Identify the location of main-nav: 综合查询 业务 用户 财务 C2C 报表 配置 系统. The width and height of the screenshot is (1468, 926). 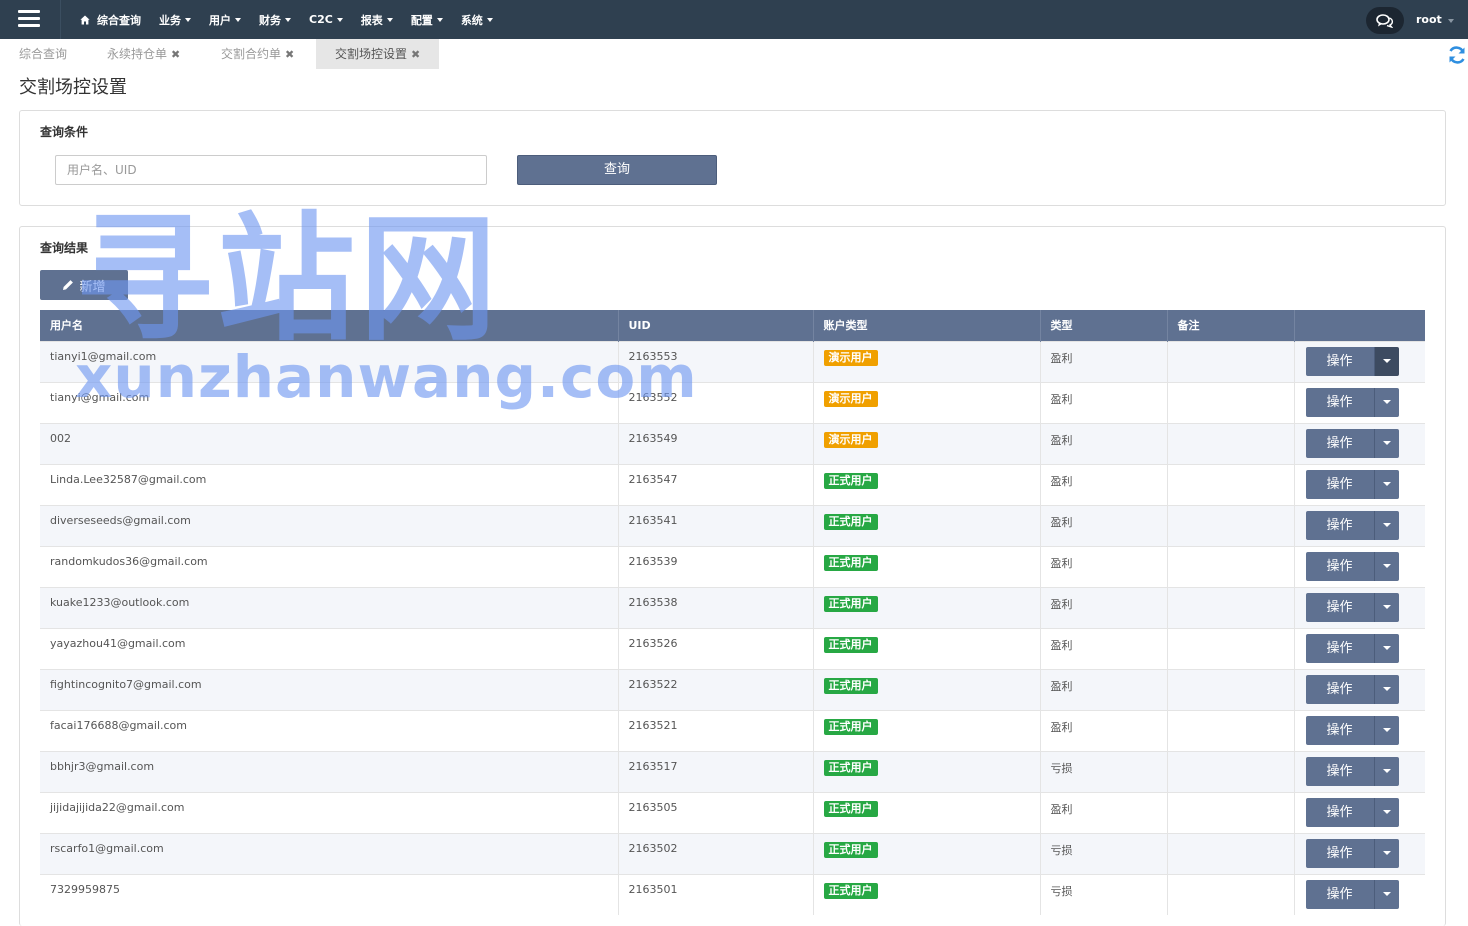
(295, 19).